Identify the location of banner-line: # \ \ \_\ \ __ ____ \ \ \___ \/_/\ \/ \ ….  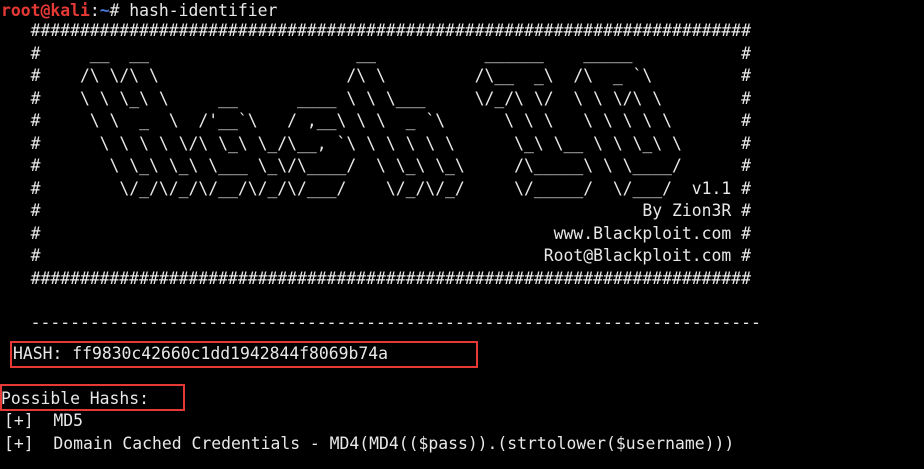
(376, 98).